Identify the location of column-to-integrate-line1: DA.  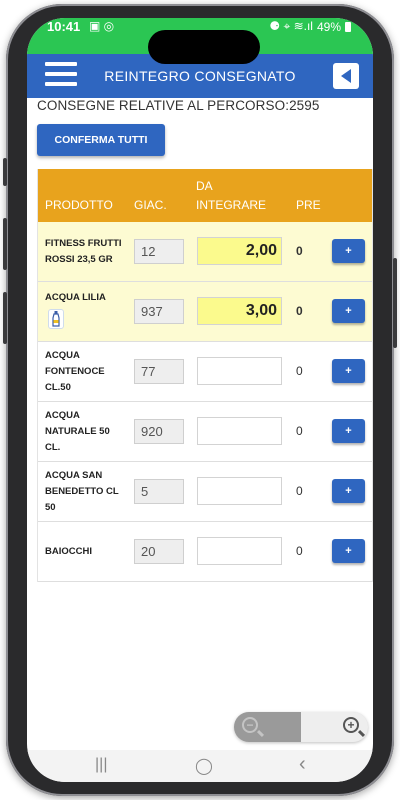
(204, 186).